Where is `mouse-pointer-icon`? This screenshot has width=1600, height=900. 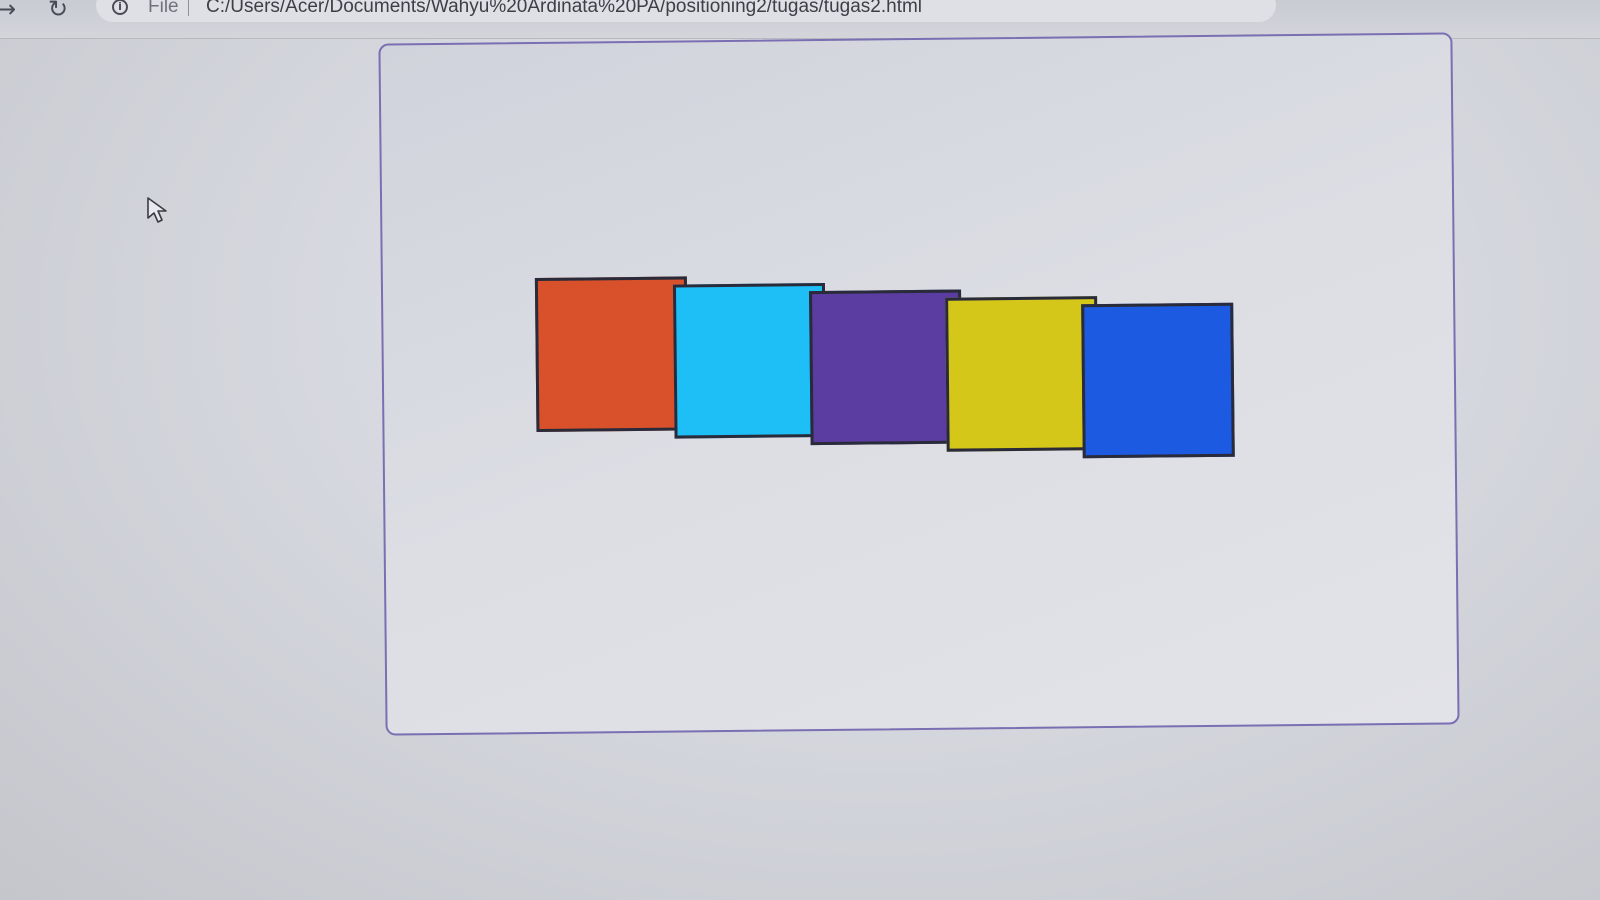 mouse-pointer-icon is located at coordinates (157, 210).